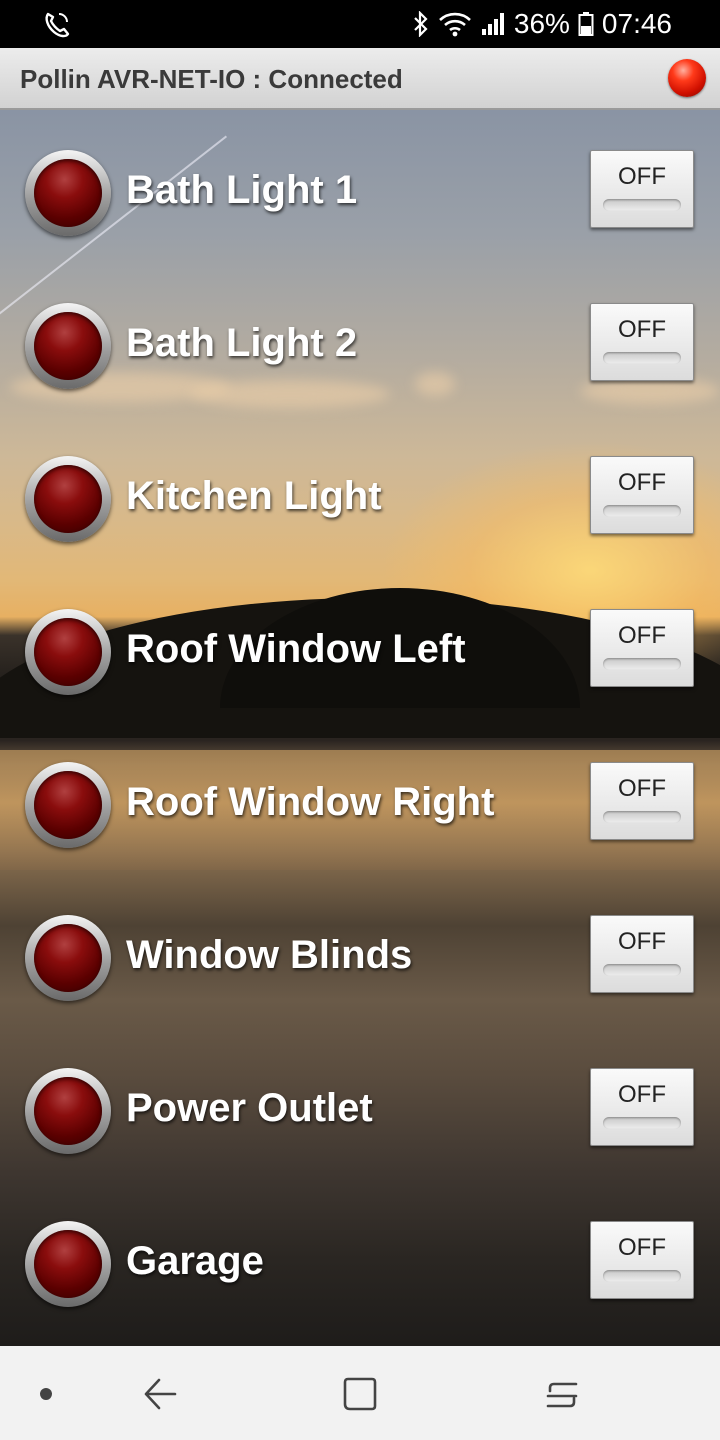 The image size is (720, 1440). Describe the element at coordinates (360, 339) in the screenshot. I see `switch-row: Bath Light 2 OFF` at that location.